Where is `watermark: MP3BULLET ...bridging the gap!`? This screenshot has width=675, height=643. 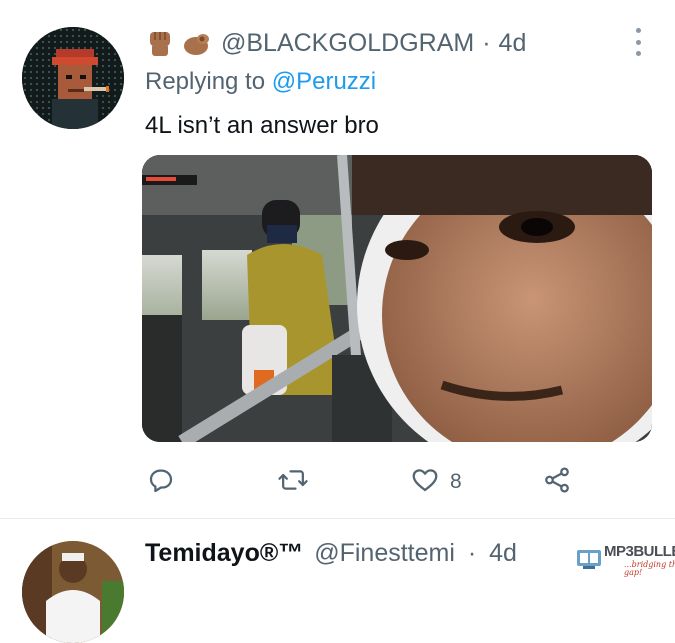 watermark: MP3BULLET ...bridging the gap! is located at coordinates (625, 560).